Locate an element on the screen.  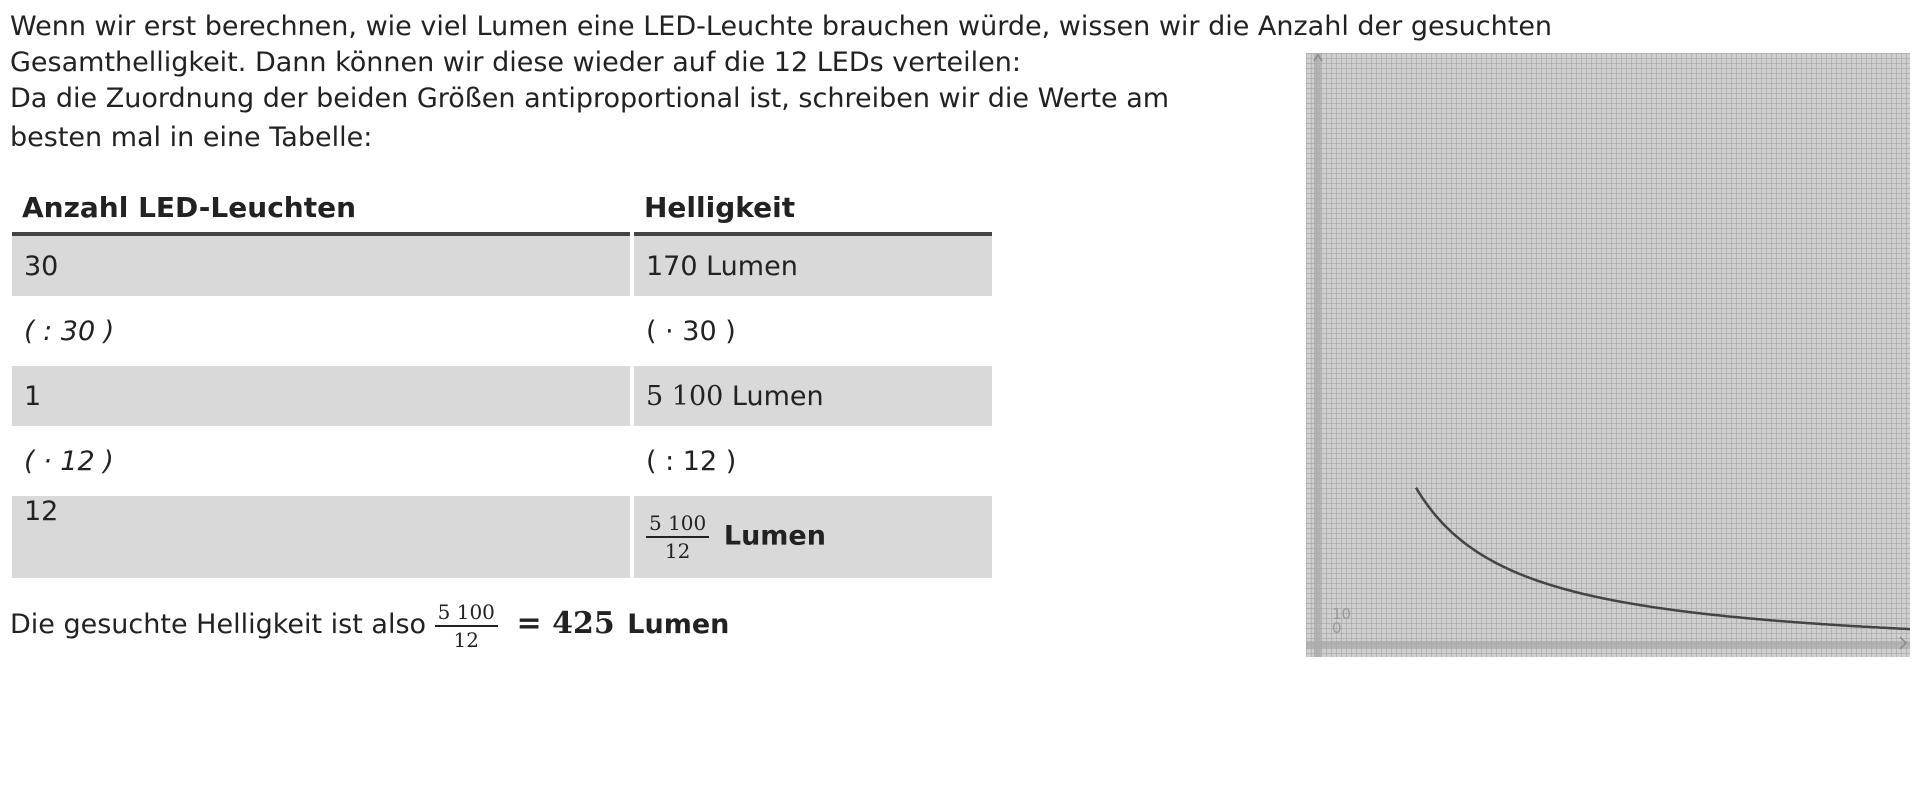
brightness-value: 5 100 is located at coordinates (685, 396).